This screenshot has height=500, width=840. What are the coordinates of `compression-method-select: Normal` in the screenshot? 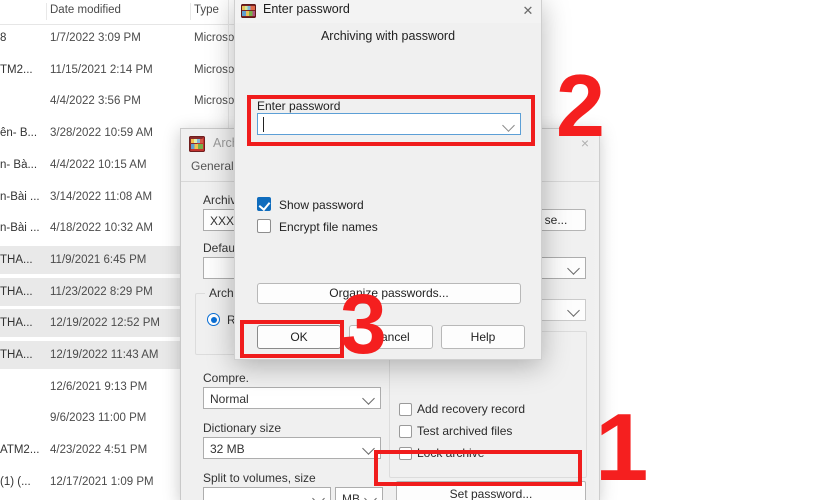 It's located at (292, 398).